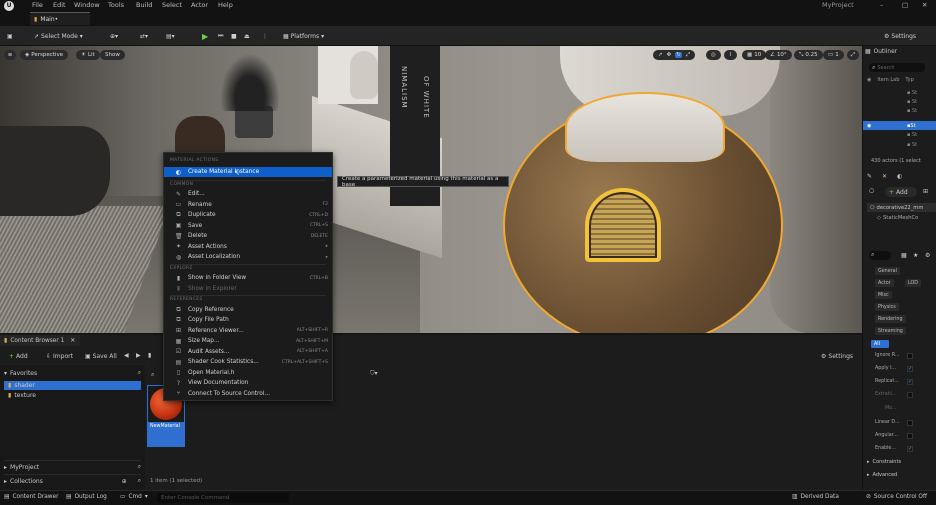  What do you see at coordinates (88, 55) in the screenshot?
I see `lit-button: ☀ Lit` at bounding box center [88, 55].